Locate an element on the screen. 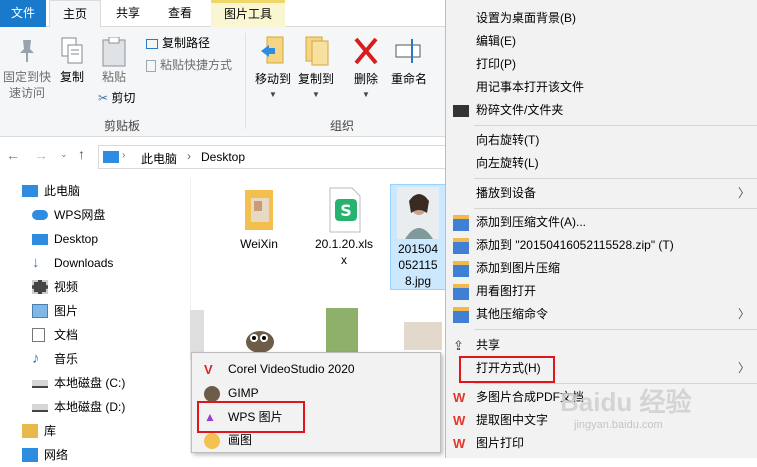 The width and height of the screenshot is (757, 467). cloud-icon is located at coordinates (40, 215).